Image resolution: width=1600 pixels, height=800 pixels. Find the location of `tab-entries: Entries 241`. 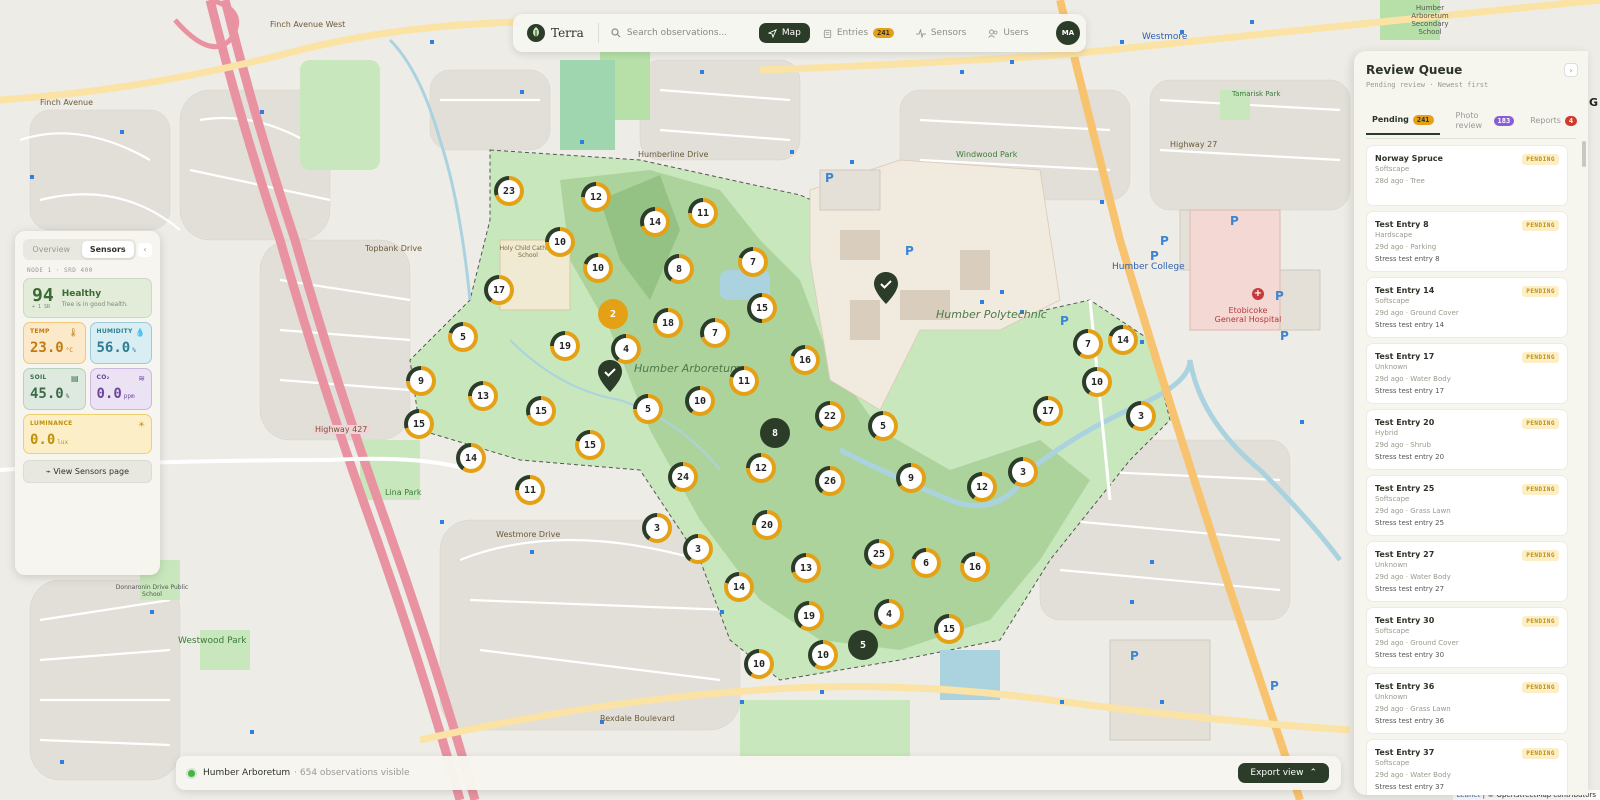

tab-entries: Entries 241 is located at coordinates (858, 33).